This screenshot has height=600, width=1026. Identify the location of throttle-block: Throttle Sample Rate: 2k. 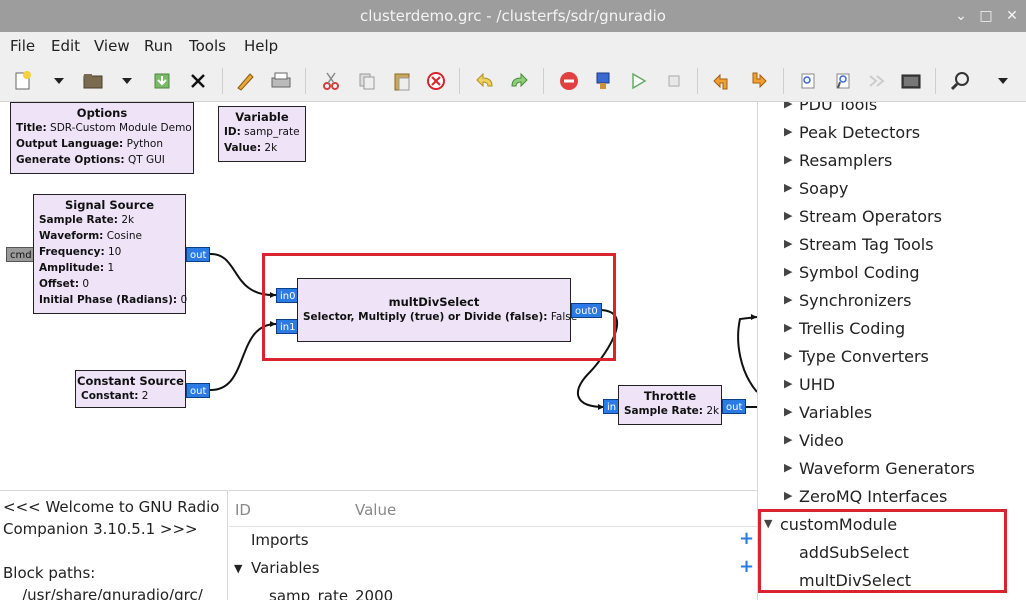
(670, 405).